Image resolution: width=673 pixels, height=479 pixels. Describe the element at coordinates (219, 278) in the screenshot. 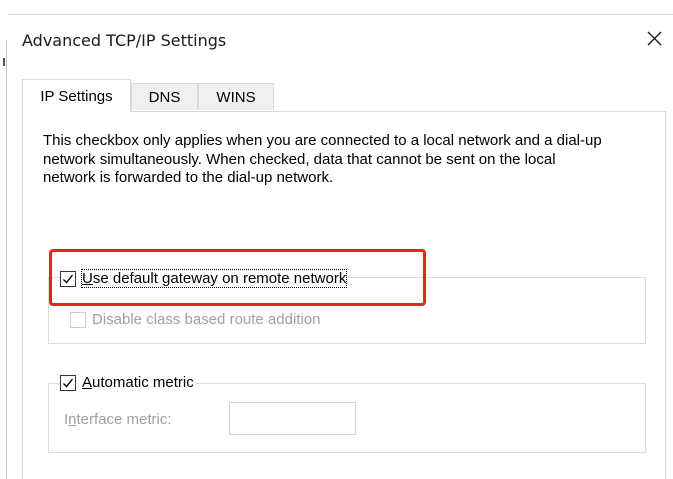

I see `label-text: se default gateway on remote network` at that location.